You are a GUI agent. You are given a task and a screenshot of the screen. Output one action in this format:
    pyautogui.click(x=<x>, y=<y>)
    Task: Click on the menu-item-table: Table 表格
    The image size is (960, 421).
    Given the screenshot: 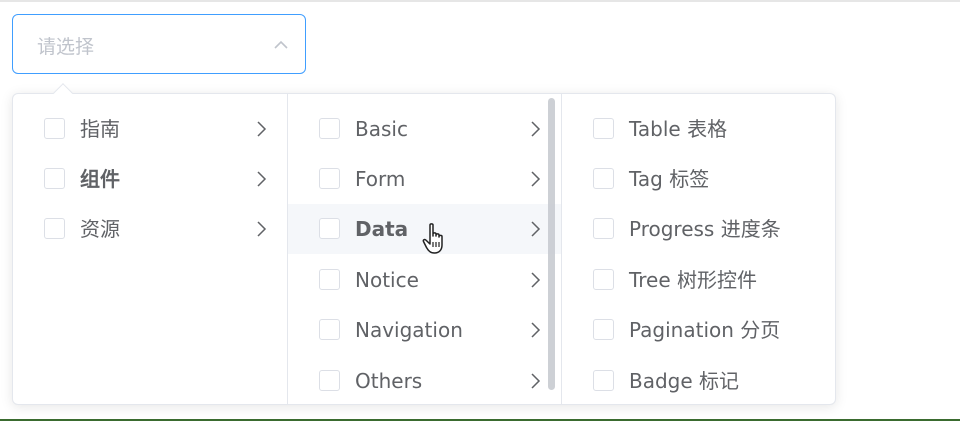 What is the action you would take?
    pyautogui.click(x=698, y=129)
    